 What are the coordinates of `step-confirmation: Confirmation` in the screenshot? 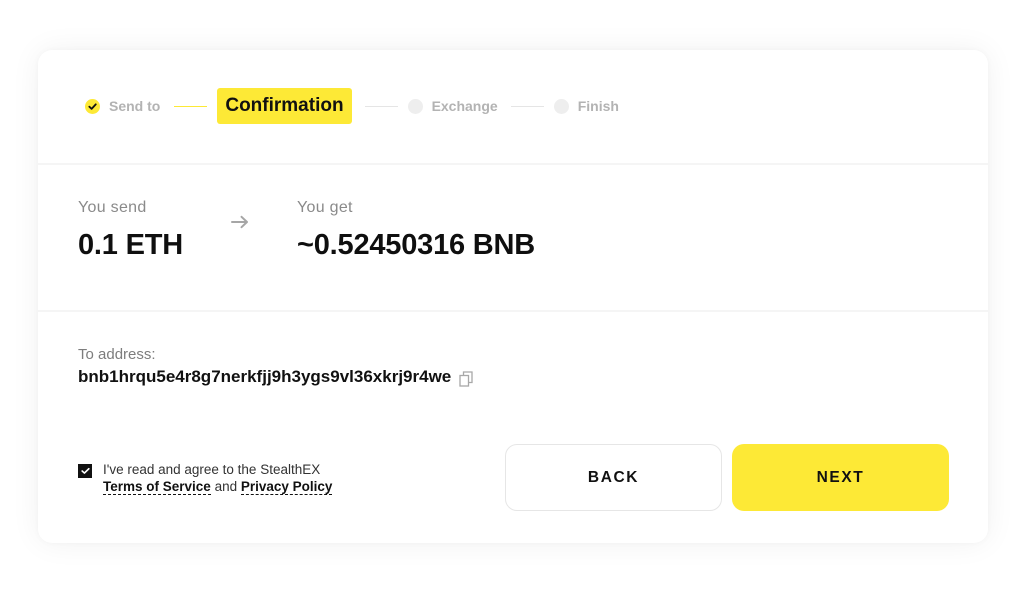 It's located at (284, 106).